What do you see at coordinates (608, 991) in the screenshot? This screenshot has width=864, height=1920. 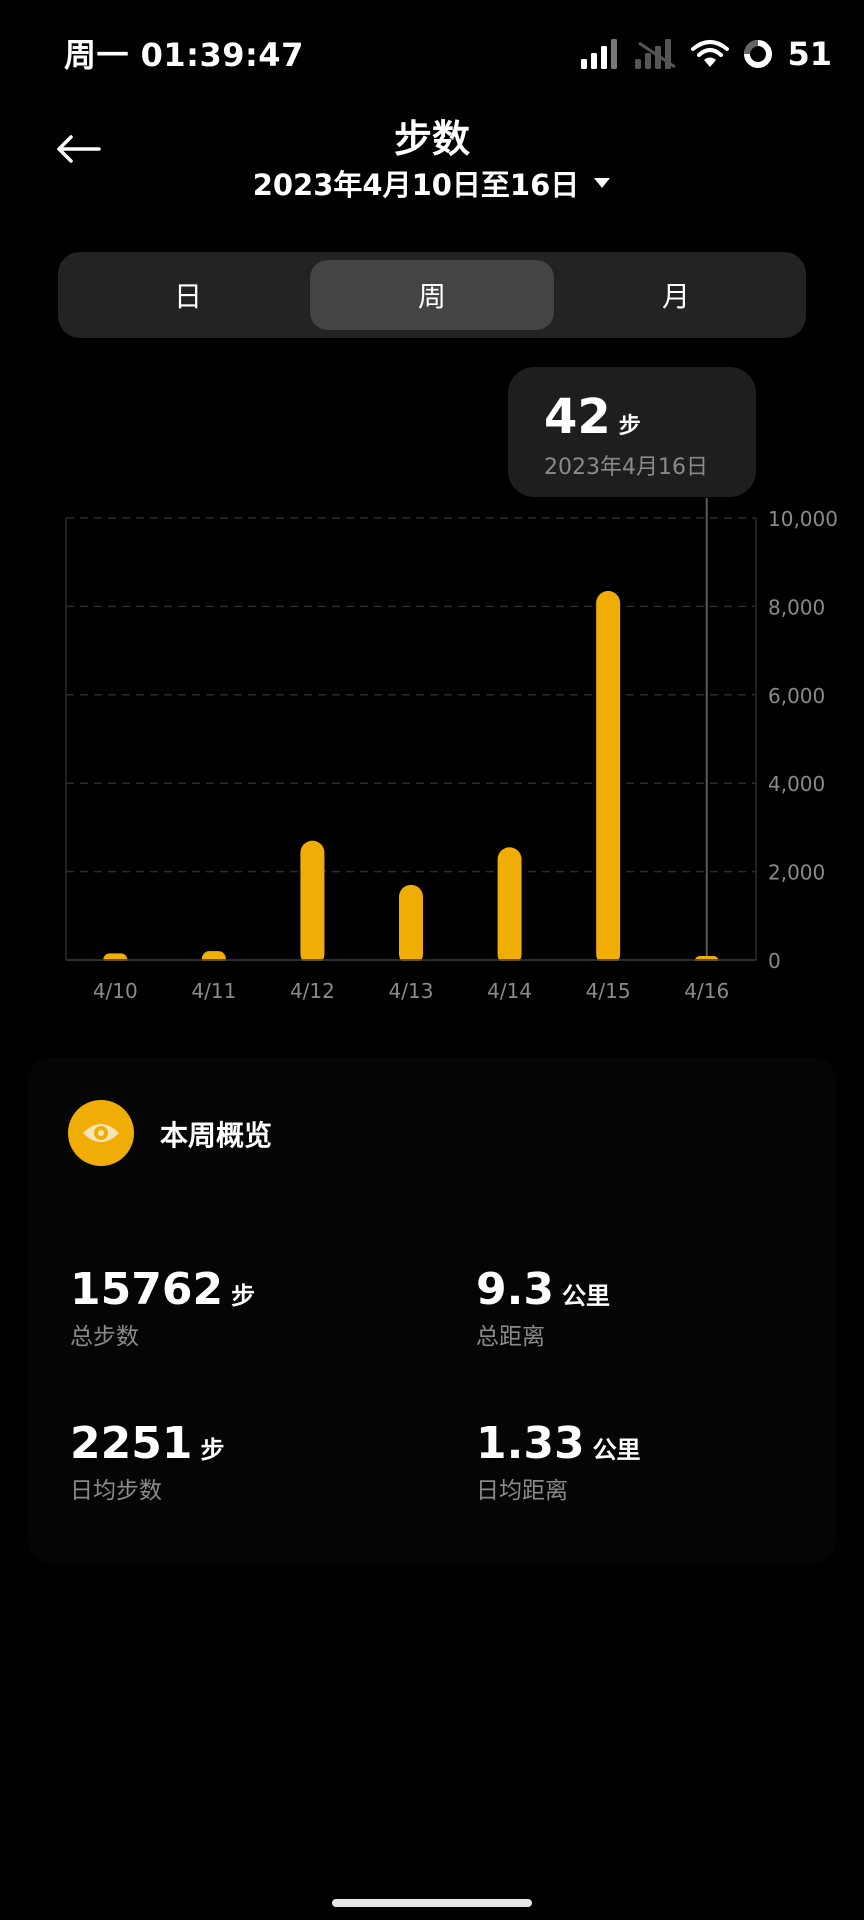 I see `x-tick-label: 4/15` at bounding box center [608, 991].